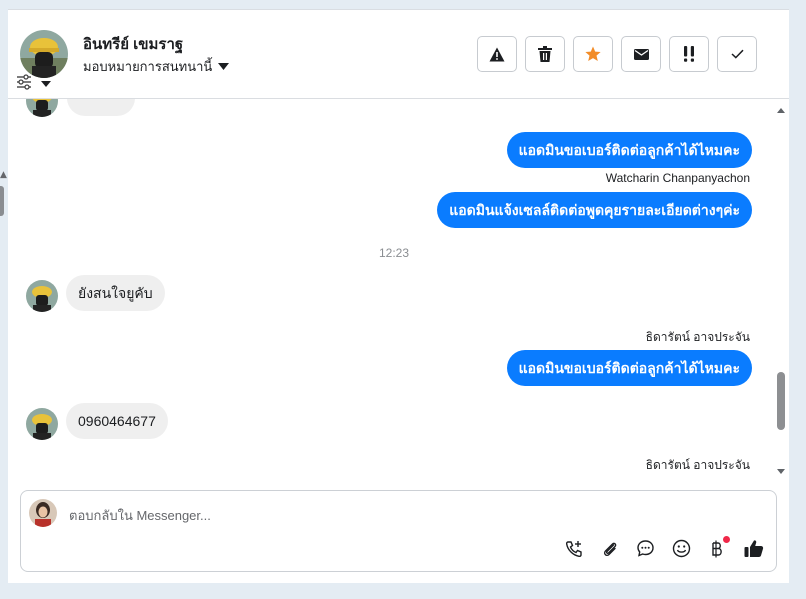 Image resolution: width=806 pixels, height=599 pixels. I want to click on notification-dot, so click(726, 539).